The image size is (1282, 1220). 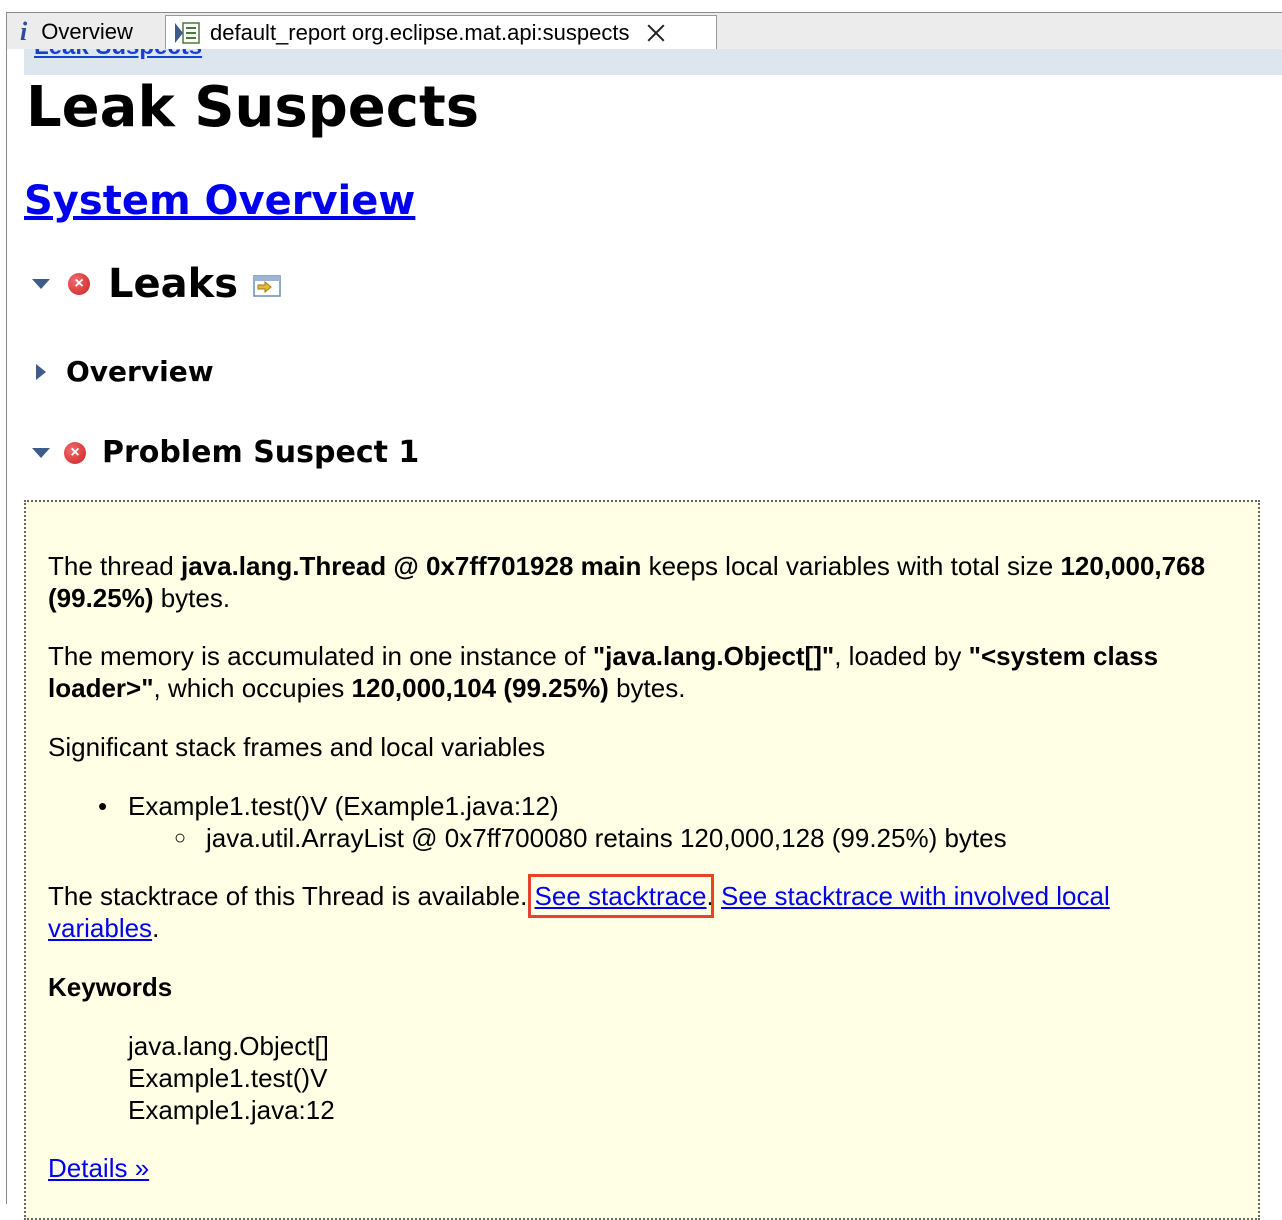 I want to click on keywords-label: Keywords, so click(x=110, y=987).